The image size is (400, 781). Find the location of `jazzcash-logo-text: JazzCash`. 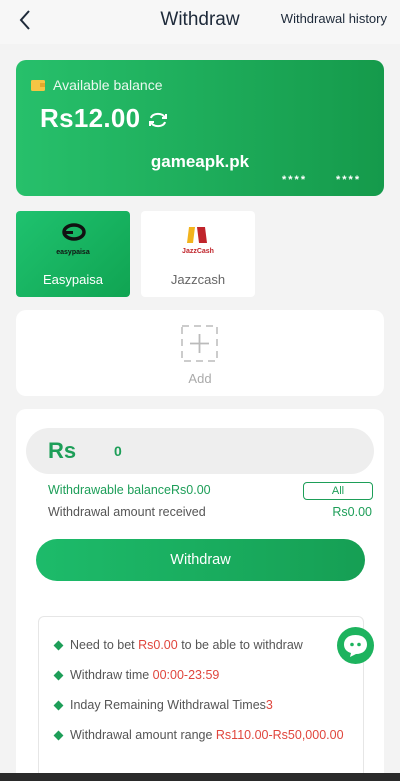

jazzcash-logo-text: JazzCash is located at coordinates (198, 251).